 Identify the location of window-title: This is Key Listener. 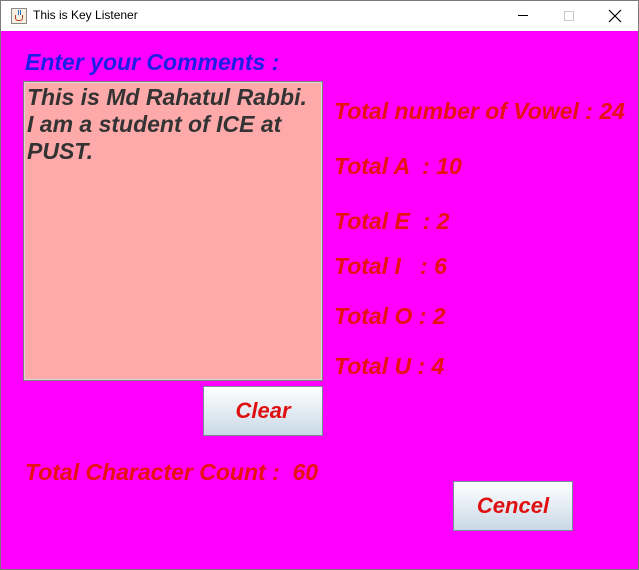
(85, 15).